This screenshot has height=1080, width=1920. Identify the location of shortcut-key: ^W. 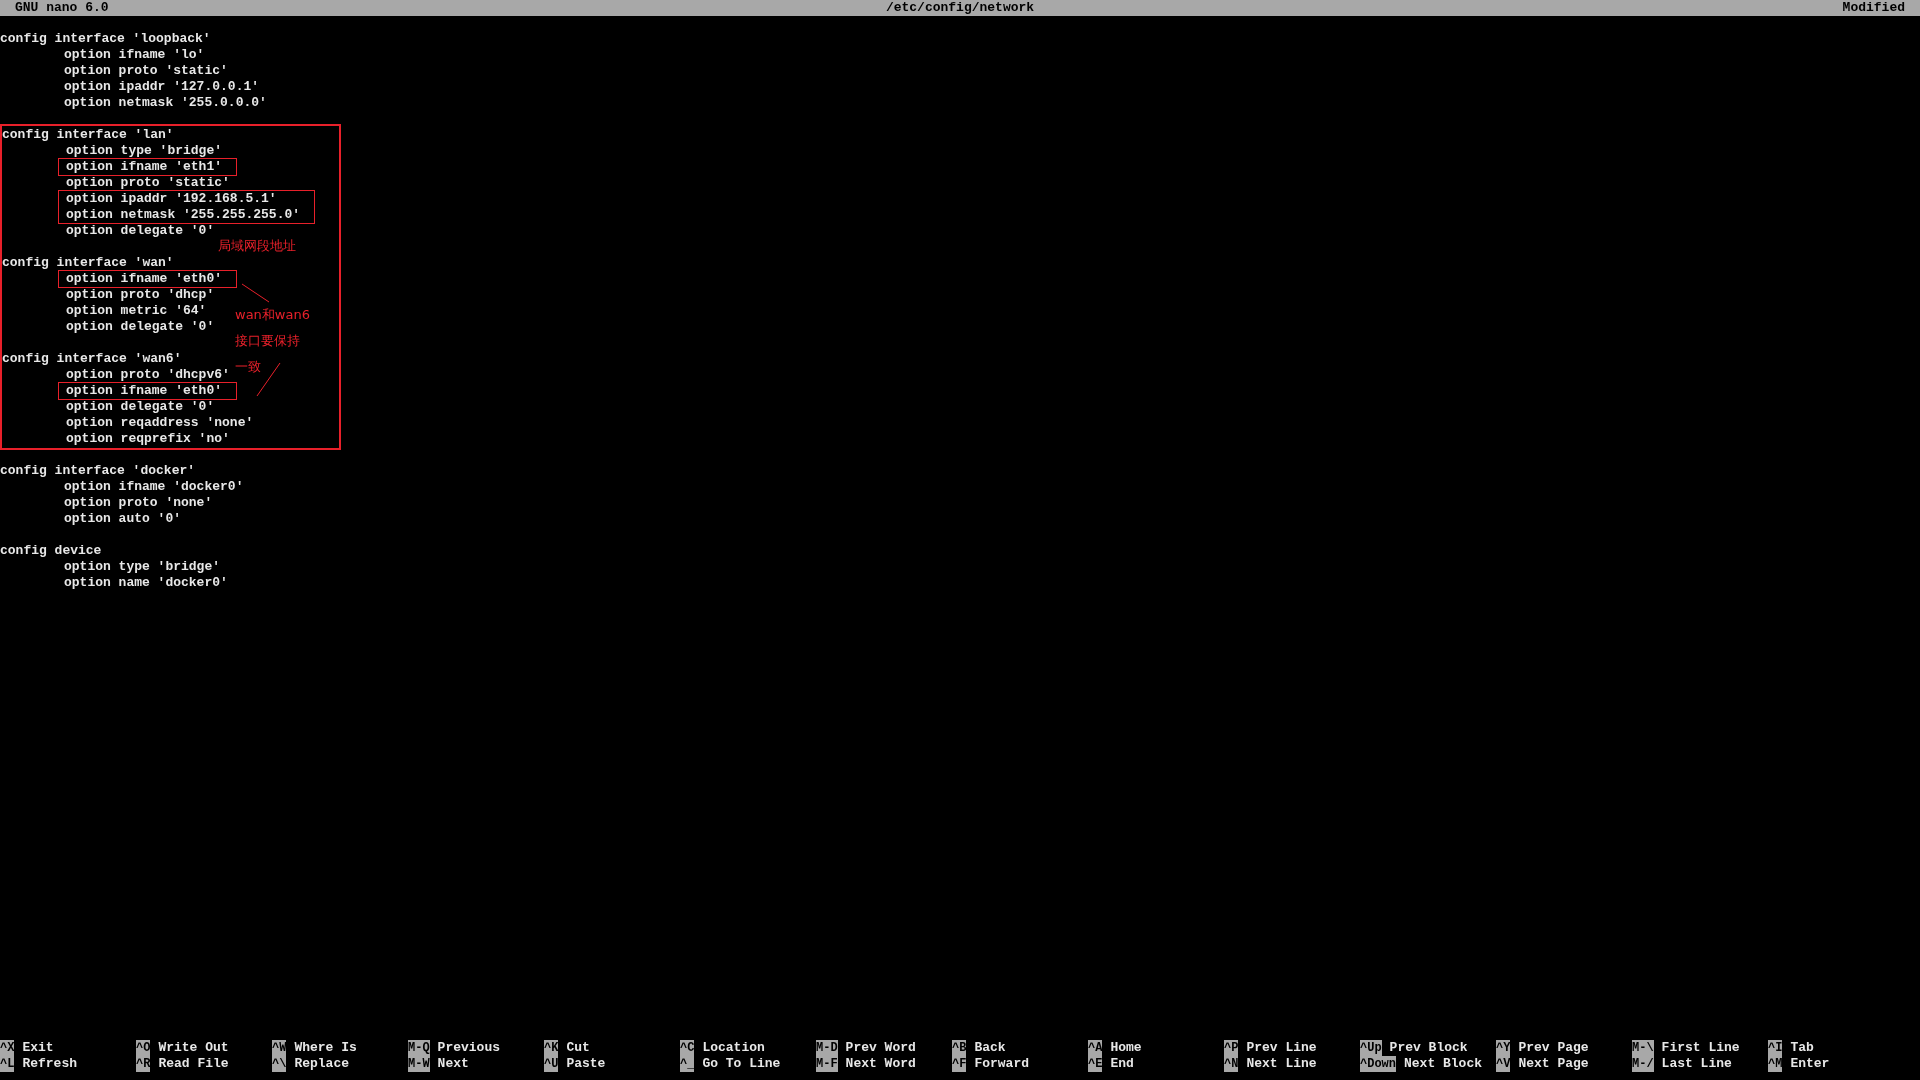
(279, 1048).